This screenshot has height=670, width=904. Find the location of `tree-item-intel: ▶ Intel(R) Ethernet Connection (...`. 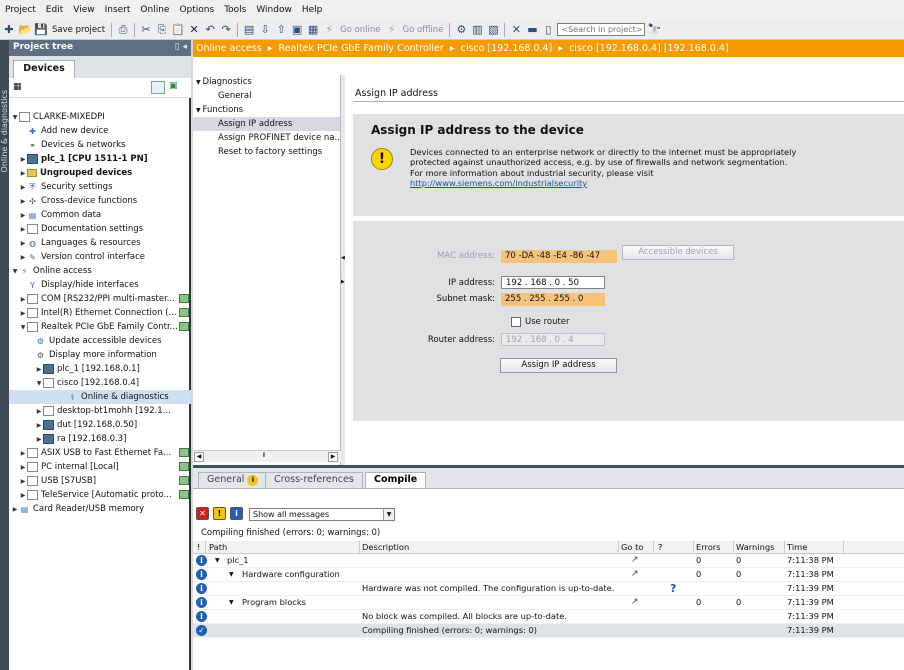

tree-item-intel: ▶ Intel(R) Ethernet Connection (... is located at coordinates (100, 313).